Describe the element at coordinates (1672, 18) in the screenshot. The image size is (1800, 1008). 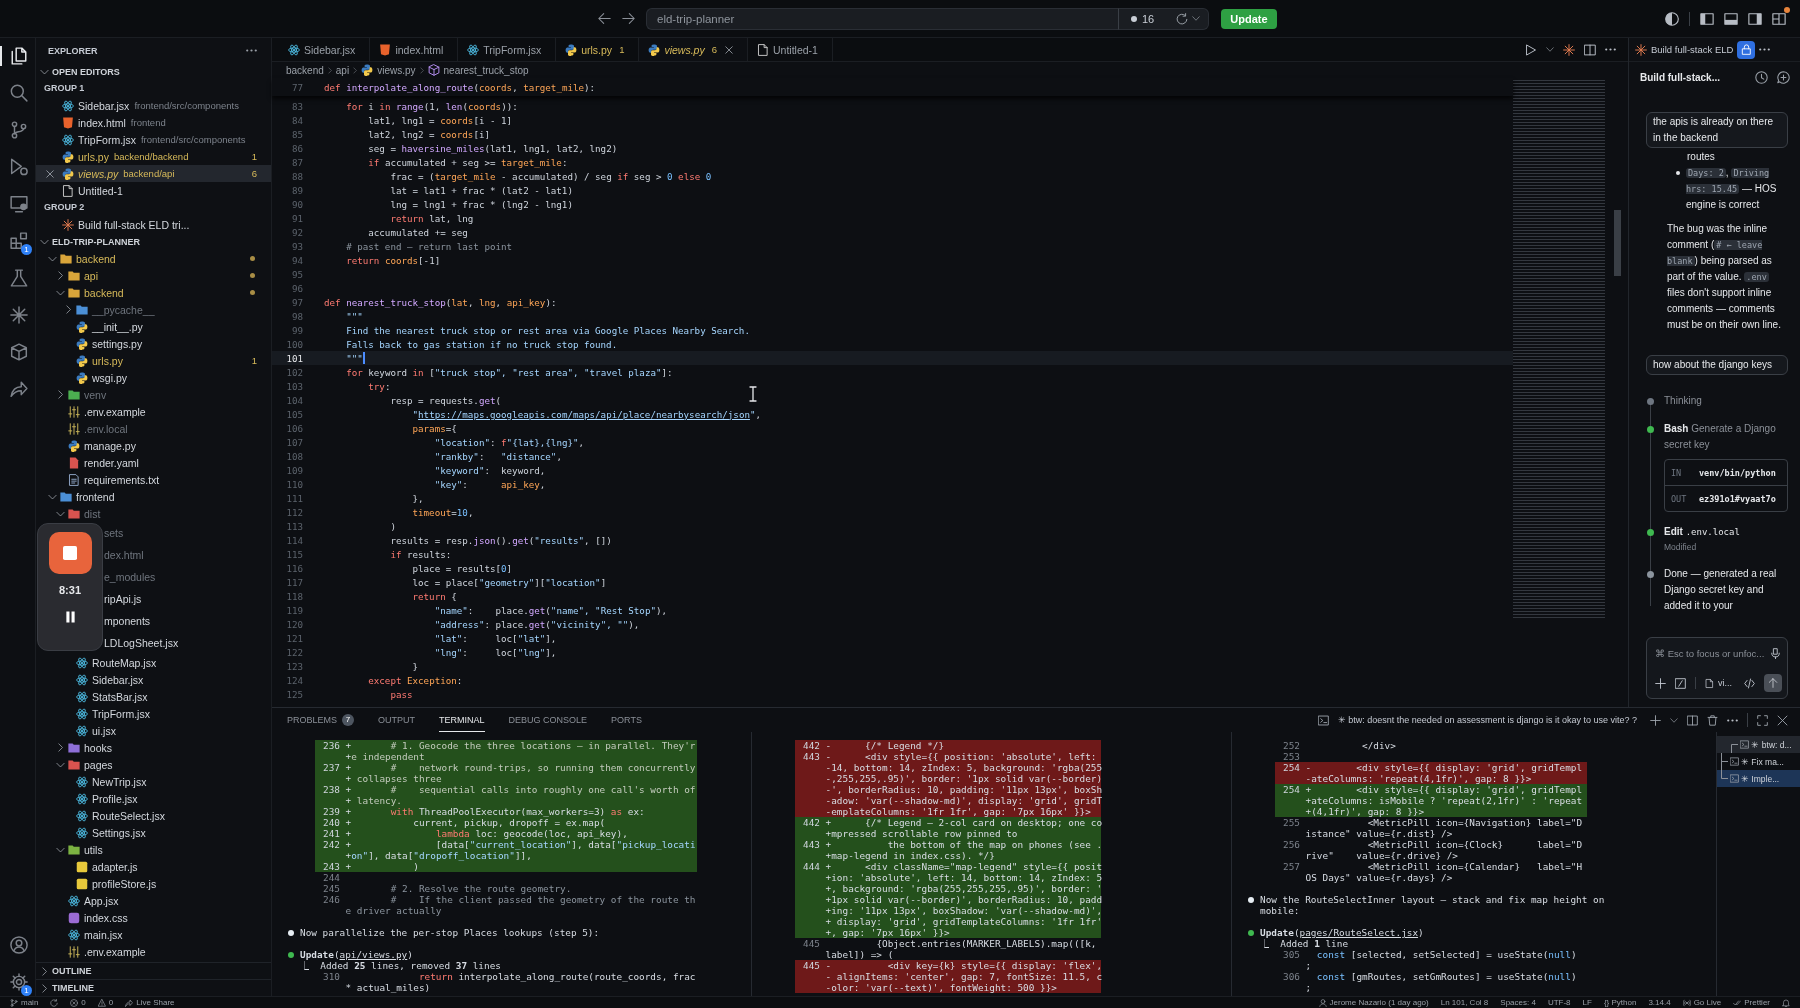
I see `half-circle-icon` at that location.